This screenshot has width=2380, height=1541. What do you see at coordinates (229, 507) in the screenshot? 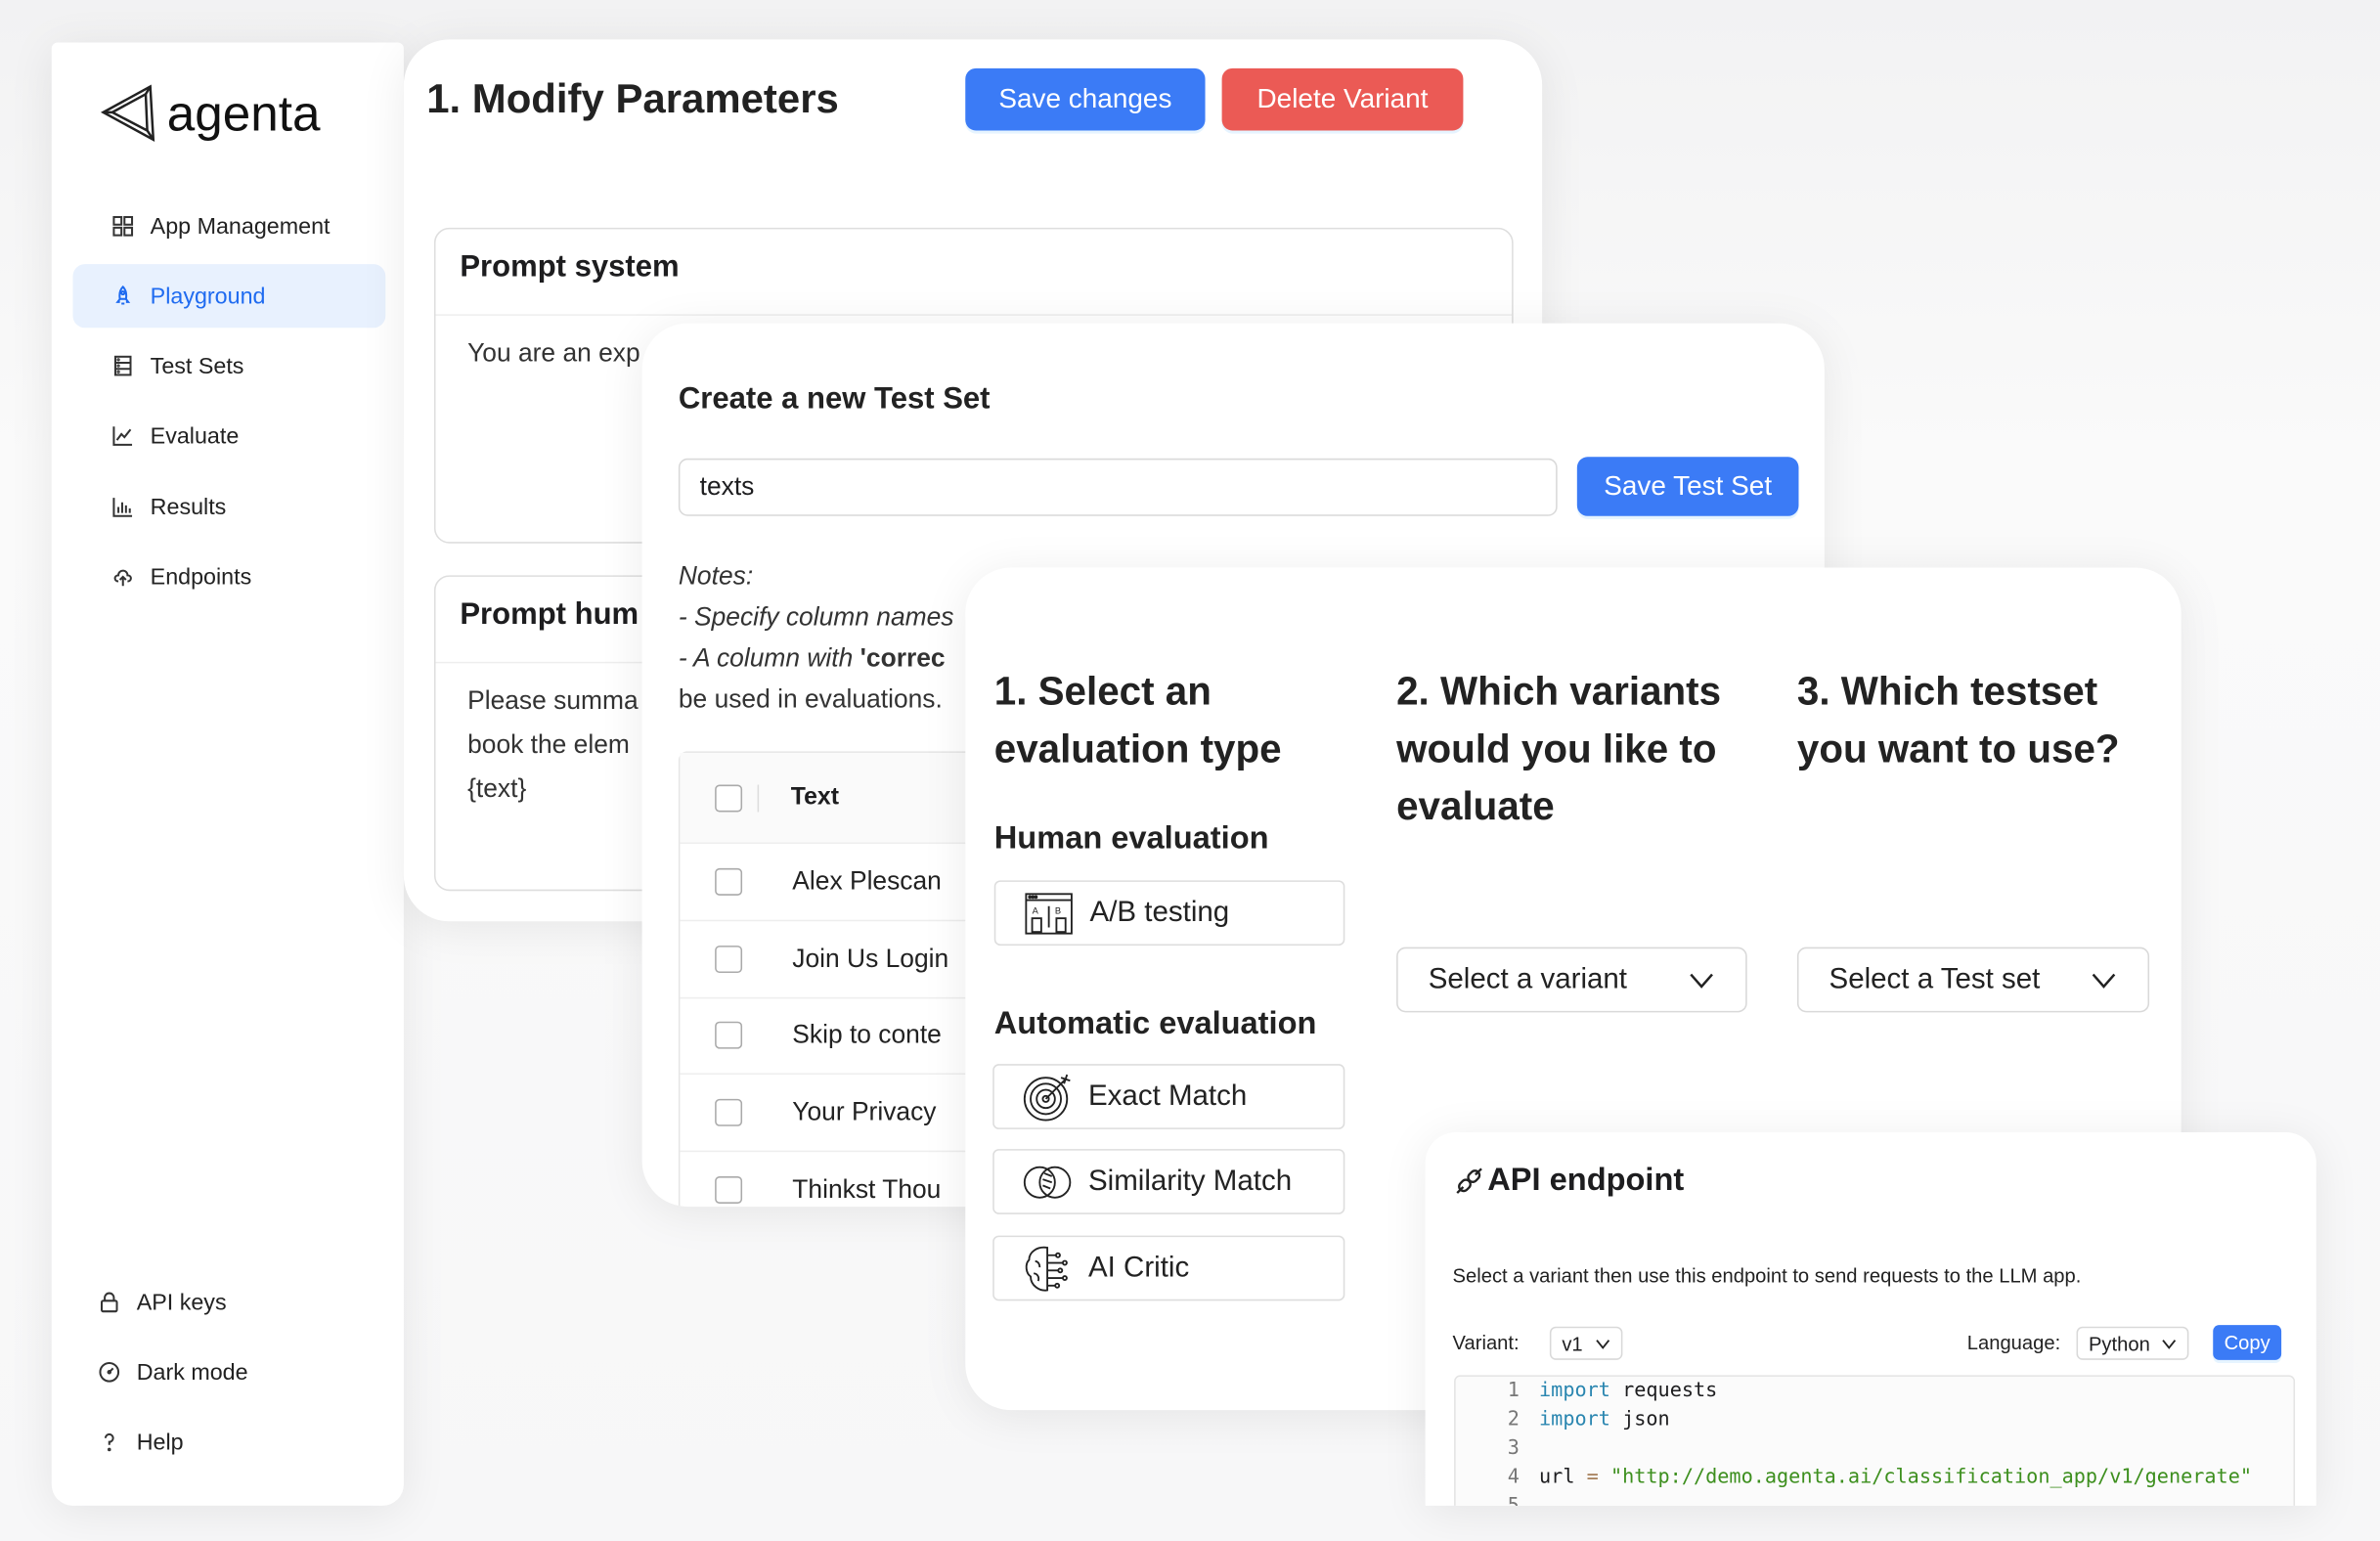
I see `sidebar-item-results: Results` at bounding box center [229, 507].